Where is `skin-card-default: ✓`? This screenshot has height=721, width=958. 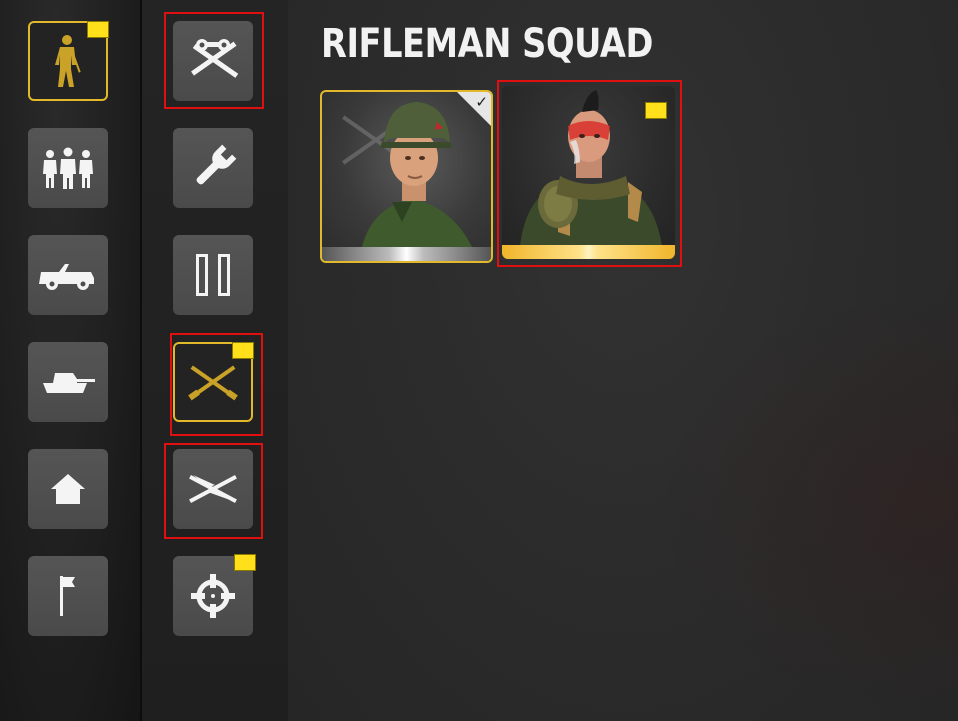
skin-card-default: ✓ is located at coordinates (406, 176).